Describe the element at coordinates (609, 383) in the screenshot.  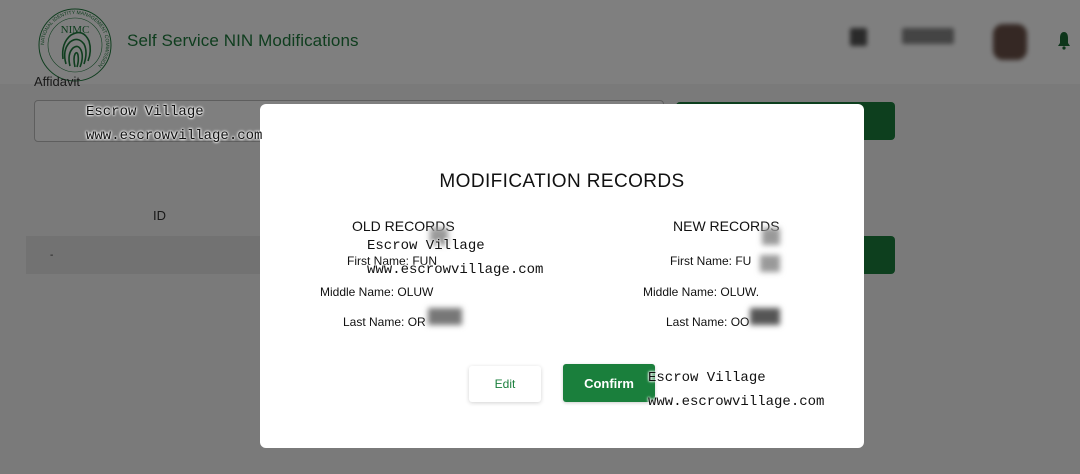
I see `confirm-button: Confirm` at that location.